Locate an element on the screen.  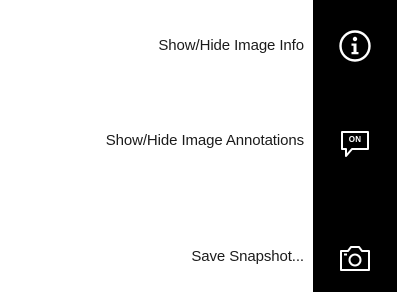
annotations-on-icon: ON is located at coordinates (355, 144).